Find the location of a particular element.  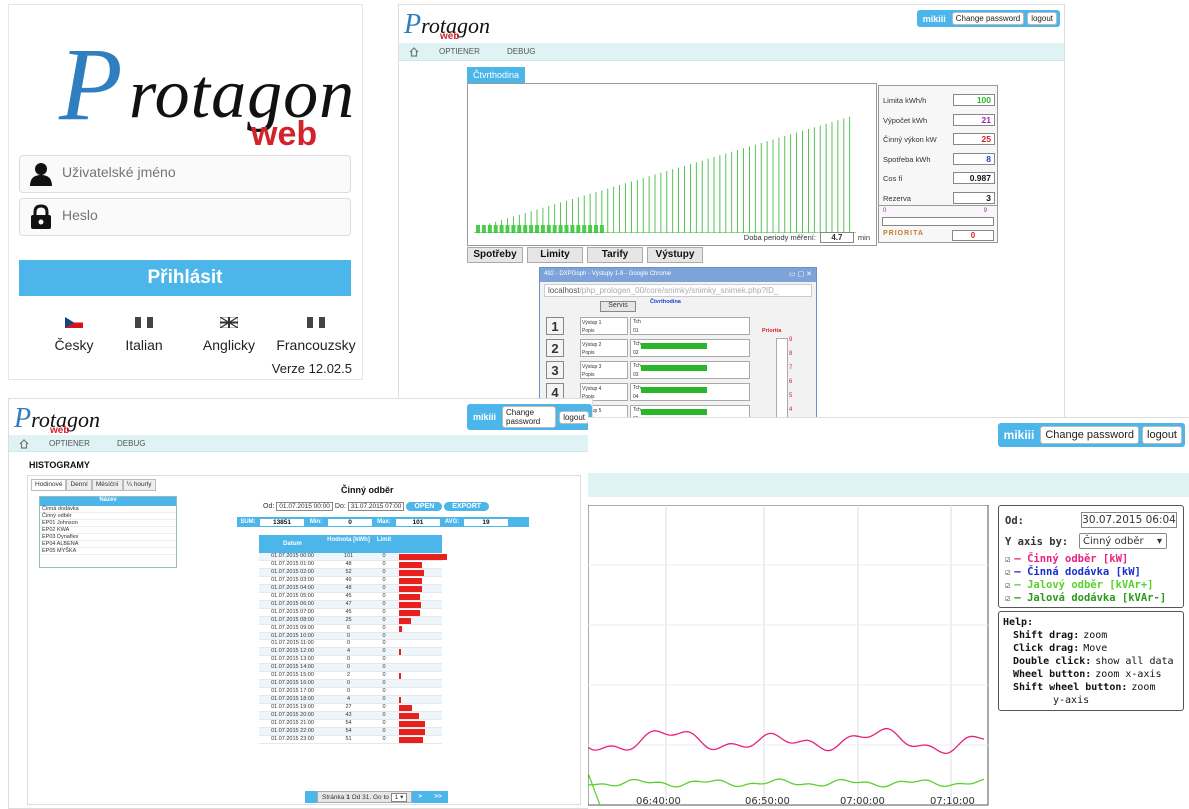

spotreby-button: Spotřeby is located at coordinates (495, 255).